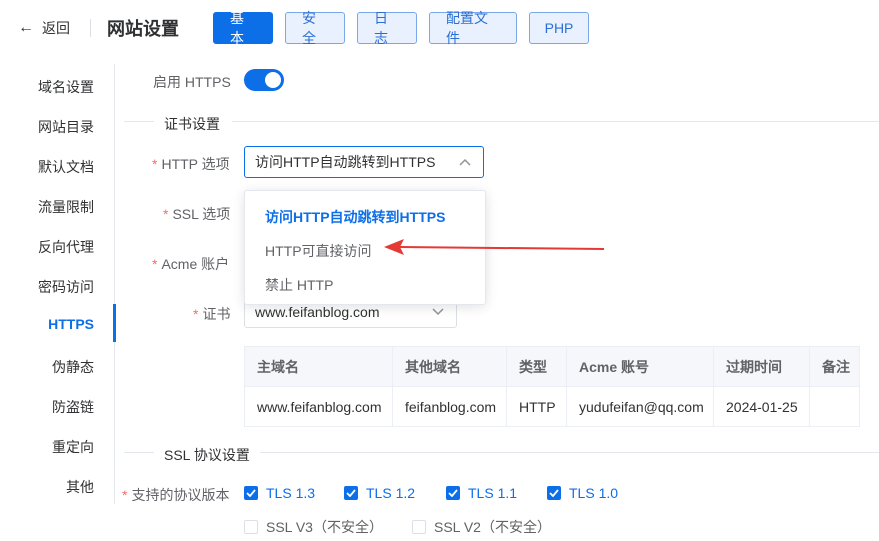 This screenshot has width=879, height=541. I want to click on sidebar-item-password-access: 密码访问, so click(66, 287).